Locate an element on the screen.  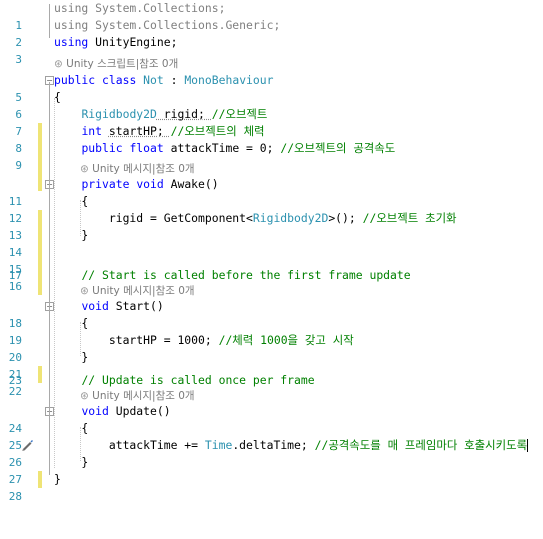
code-line: 14 } is located at coordinates (44, 252).